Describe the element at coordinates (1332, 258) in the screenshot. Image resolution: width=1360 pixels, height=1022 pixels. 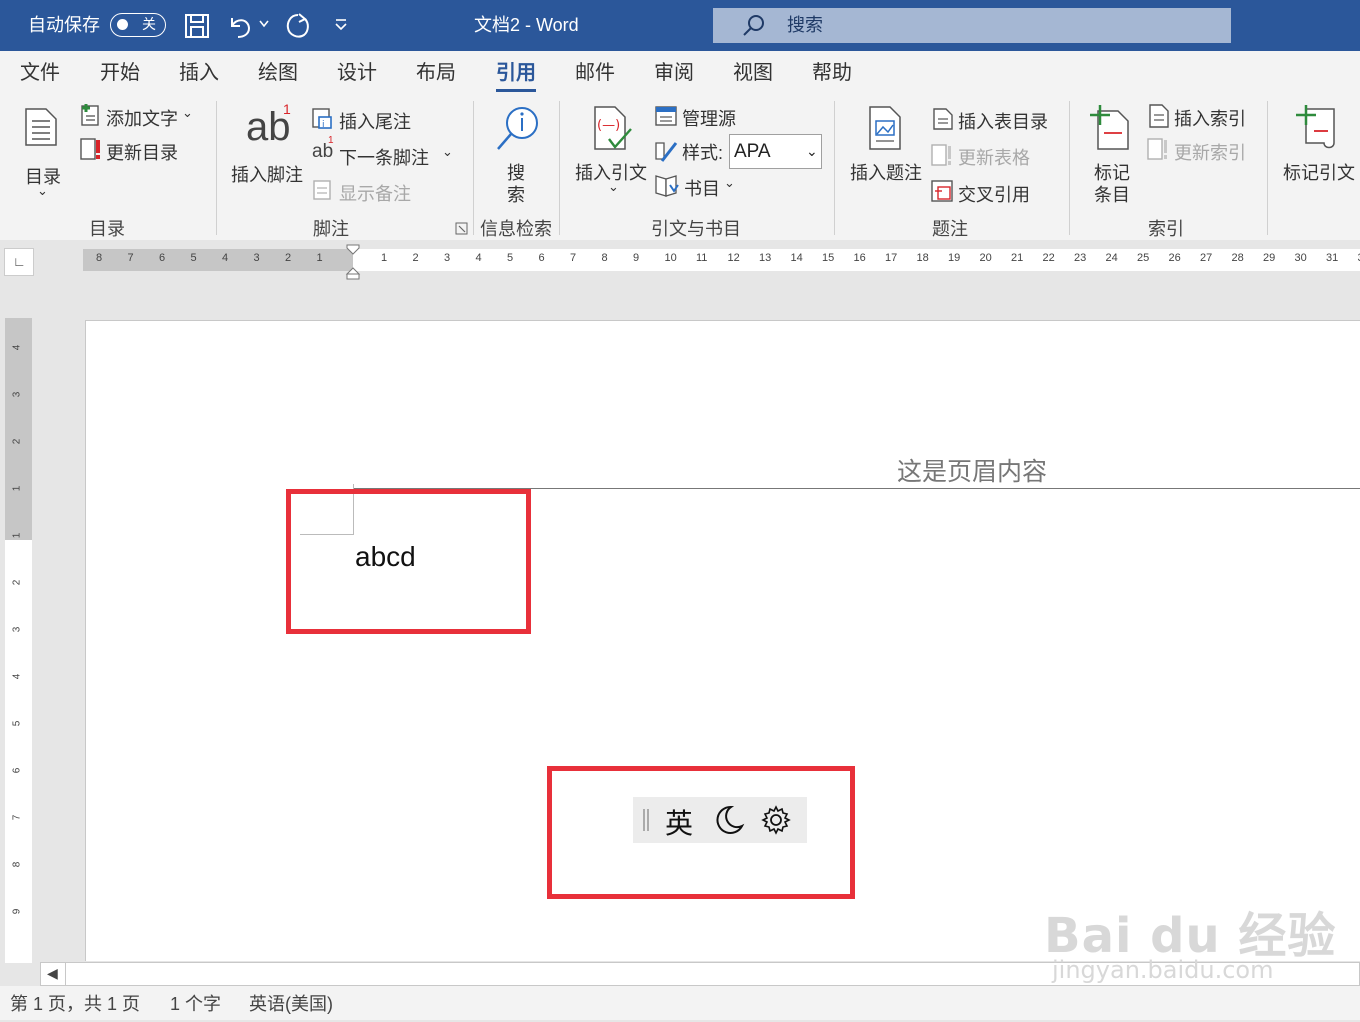
I see `ruler-number: 31` at that location.